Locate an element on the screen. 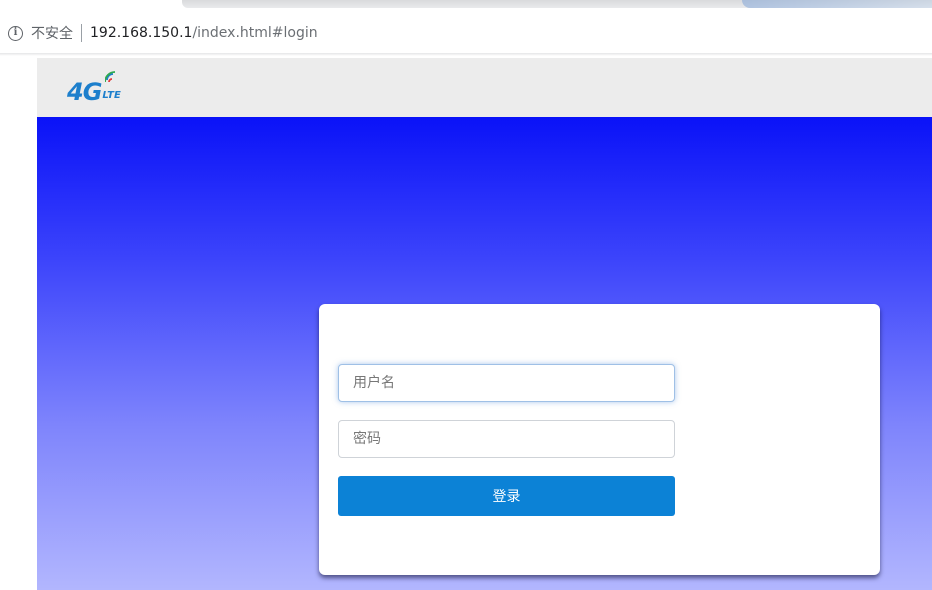 This screenshot has height=590, width=932. logo-lte-text: LTE is located at coordinates (111, 95).